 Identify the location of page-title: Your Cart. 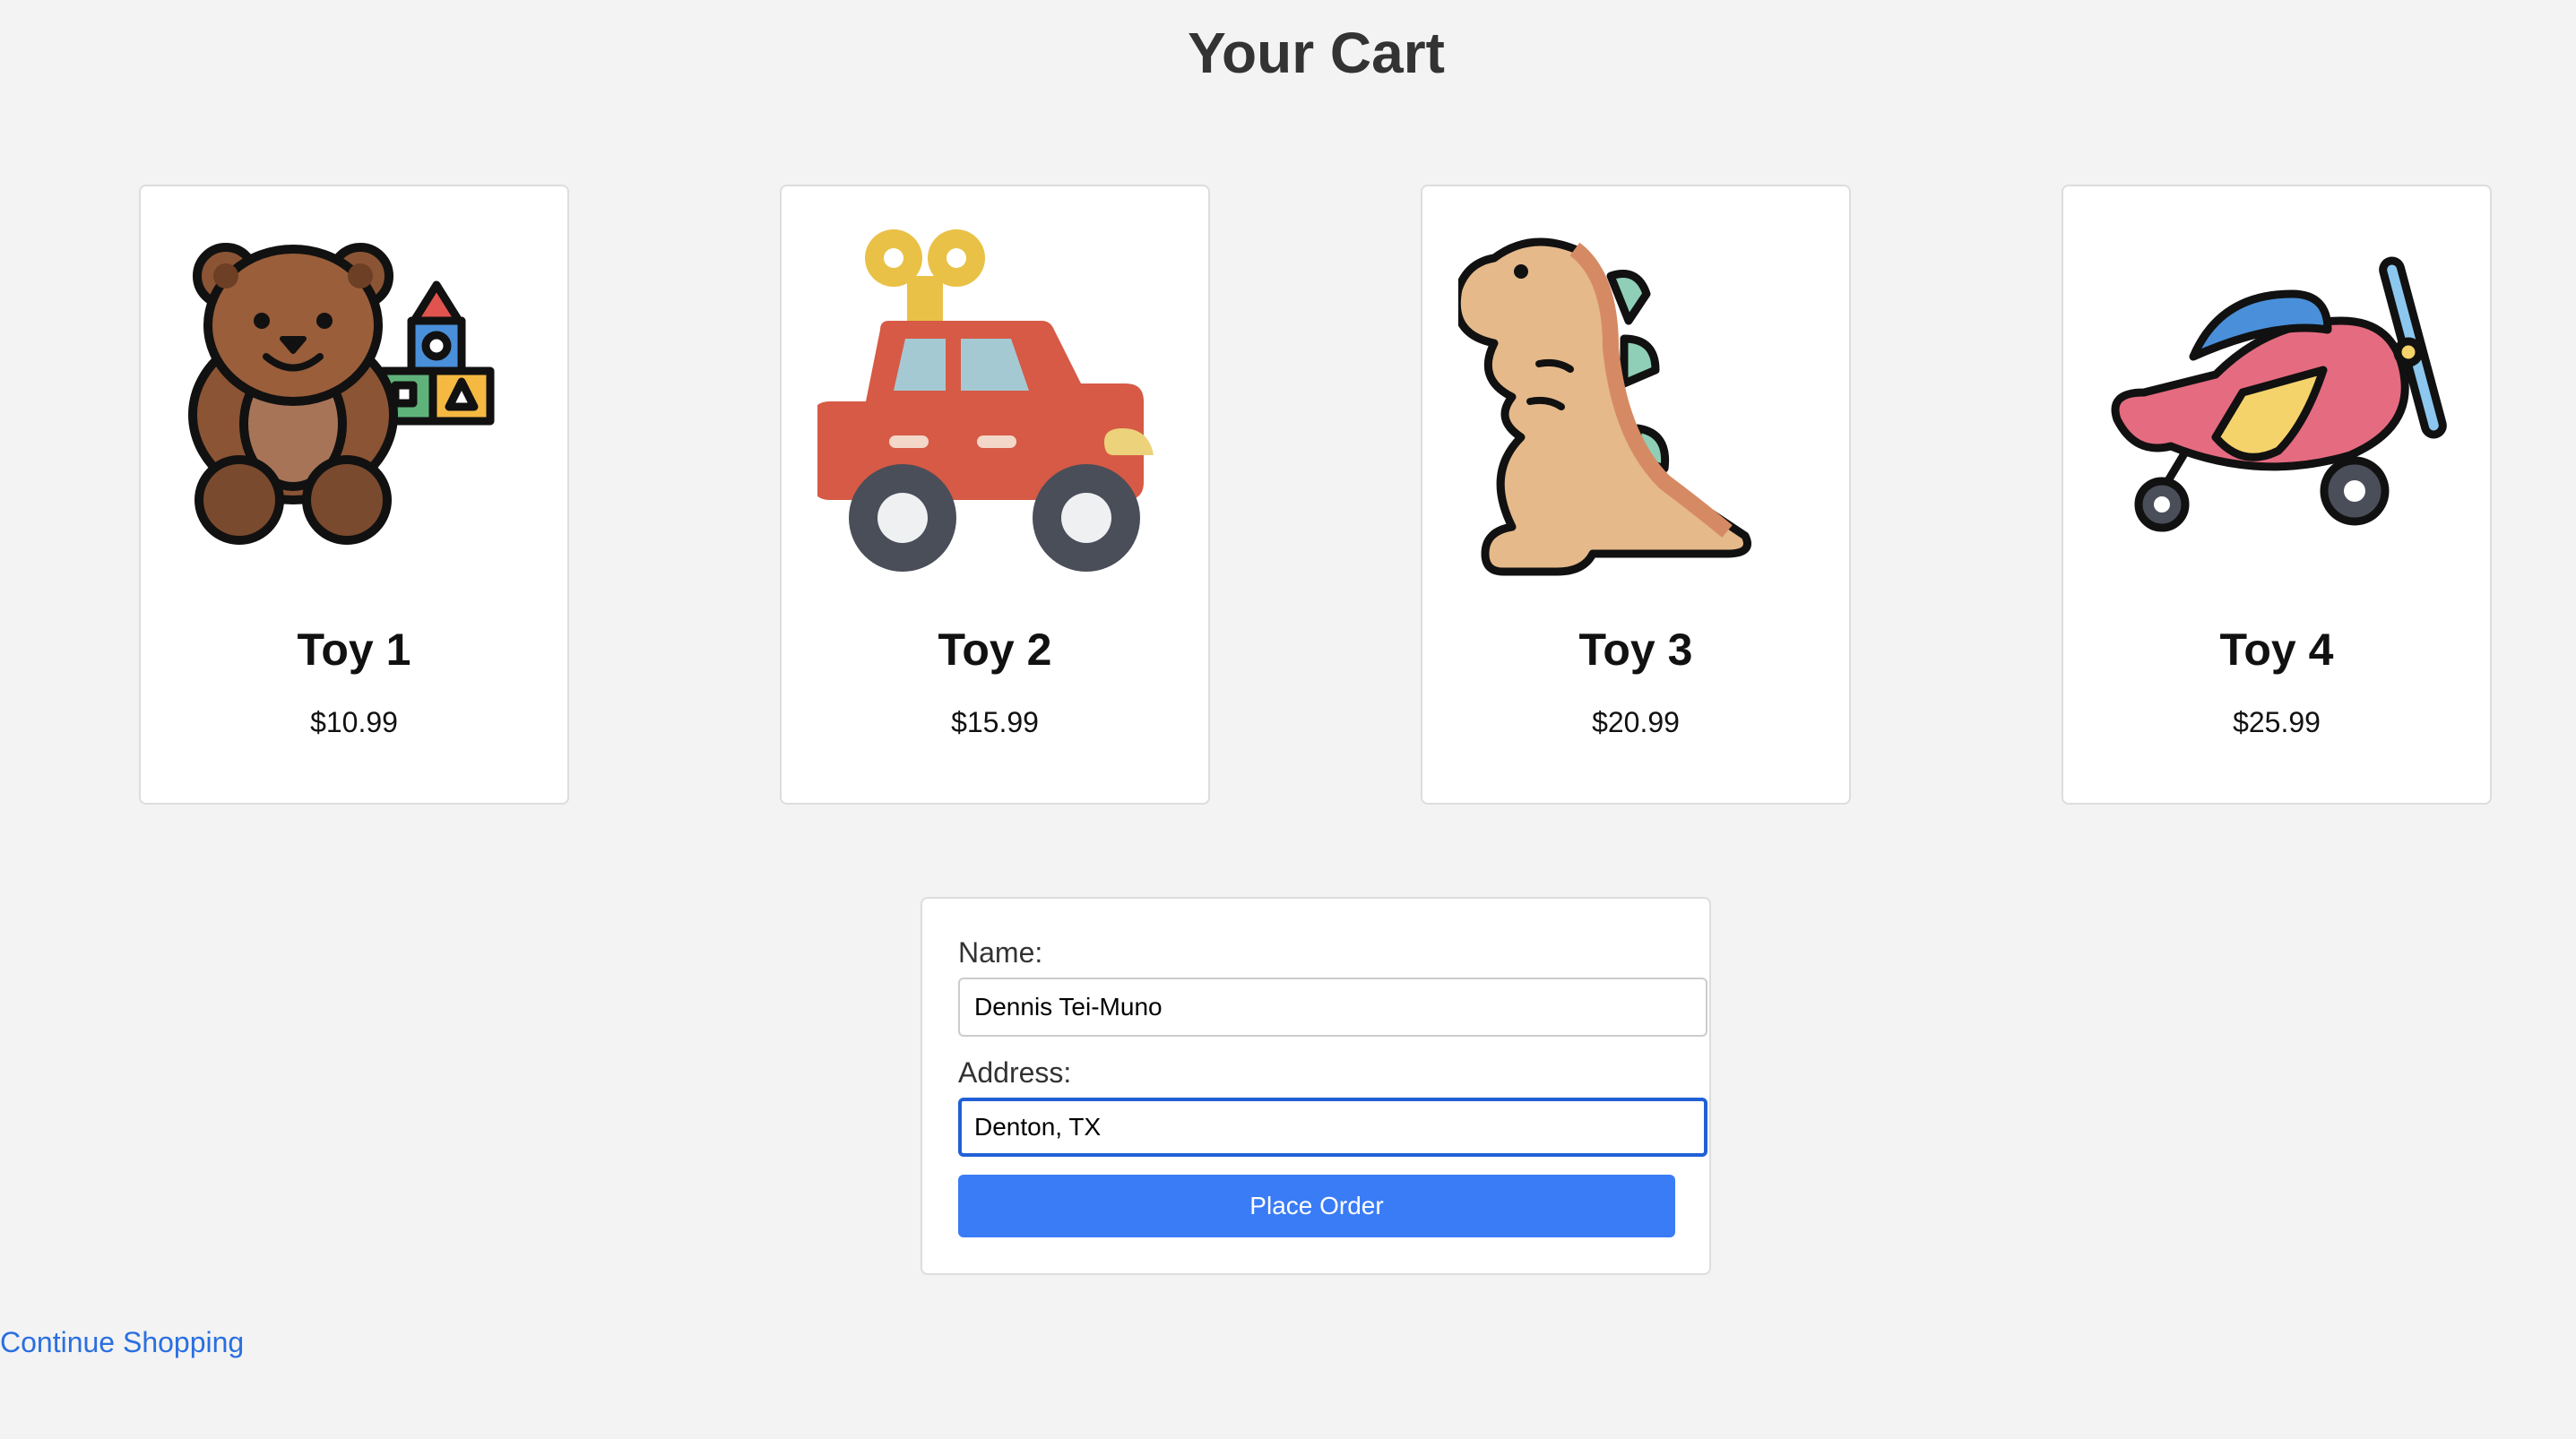
(1316, 53).